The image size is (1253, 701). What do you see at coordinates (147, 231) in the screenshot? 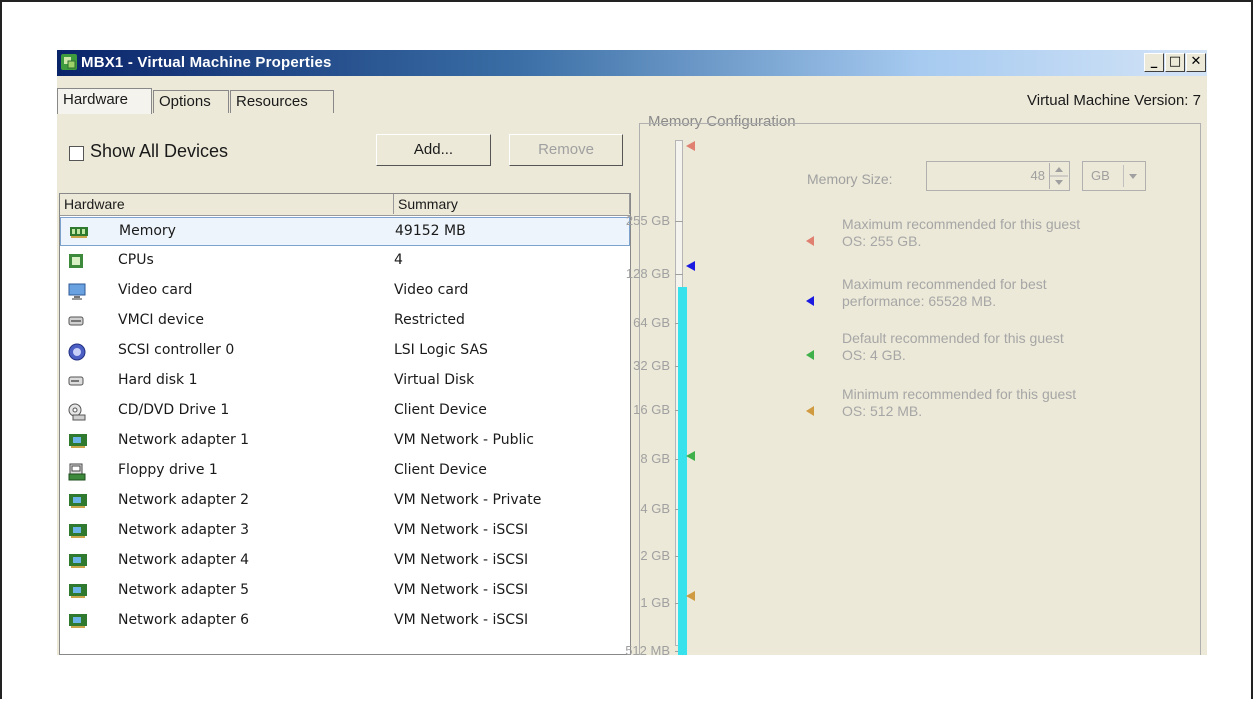
I see `hardware-row-name: Memory` at bounding box center [147, 231].